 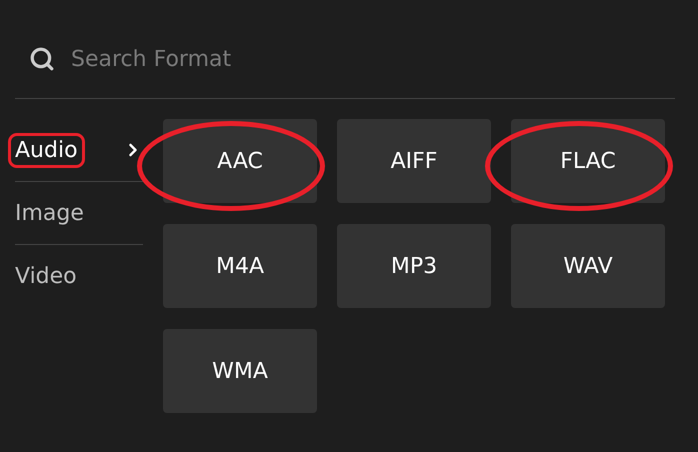 What do you see at coordinates (49, 213) in the screenshot?
I see `category-item: Image` at bounding box center [49, 213].